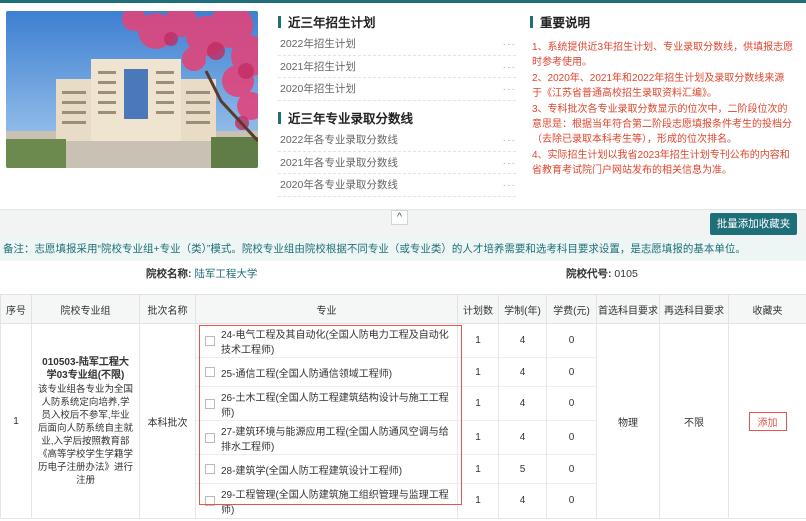 Image resolution: width=806 pixels, height=521 pixels. I want to click on score-link-2021: 2021年各专业录取分数线 ···, so click(397, 163).